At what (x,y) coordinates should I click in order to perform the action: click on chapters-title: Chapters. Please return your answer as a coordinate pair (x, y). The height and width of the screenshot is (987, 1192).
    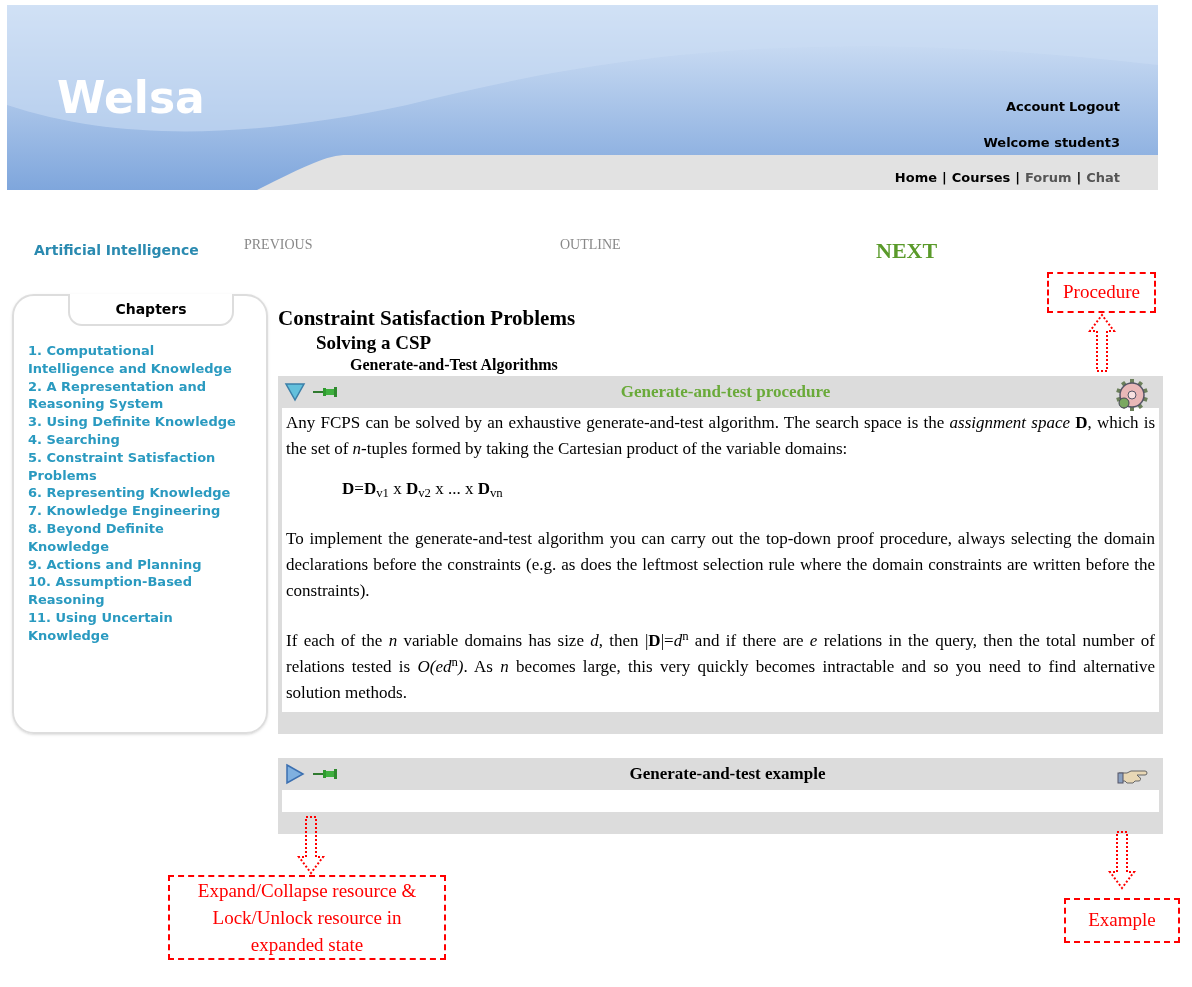
    Looking at the image, I should click on (151, 309).